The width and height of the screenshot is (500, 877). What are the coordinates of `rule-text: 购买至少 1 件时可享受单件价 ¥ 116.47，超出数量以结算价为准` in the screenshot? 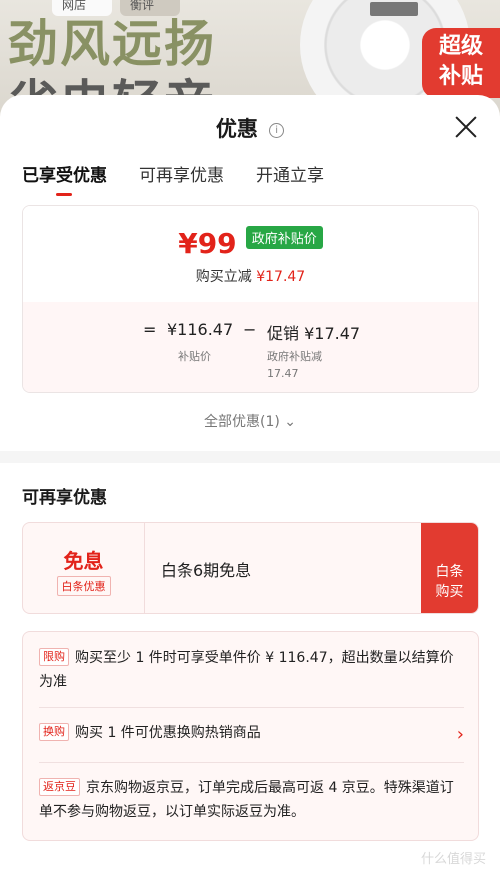 It's located at (246, 670).